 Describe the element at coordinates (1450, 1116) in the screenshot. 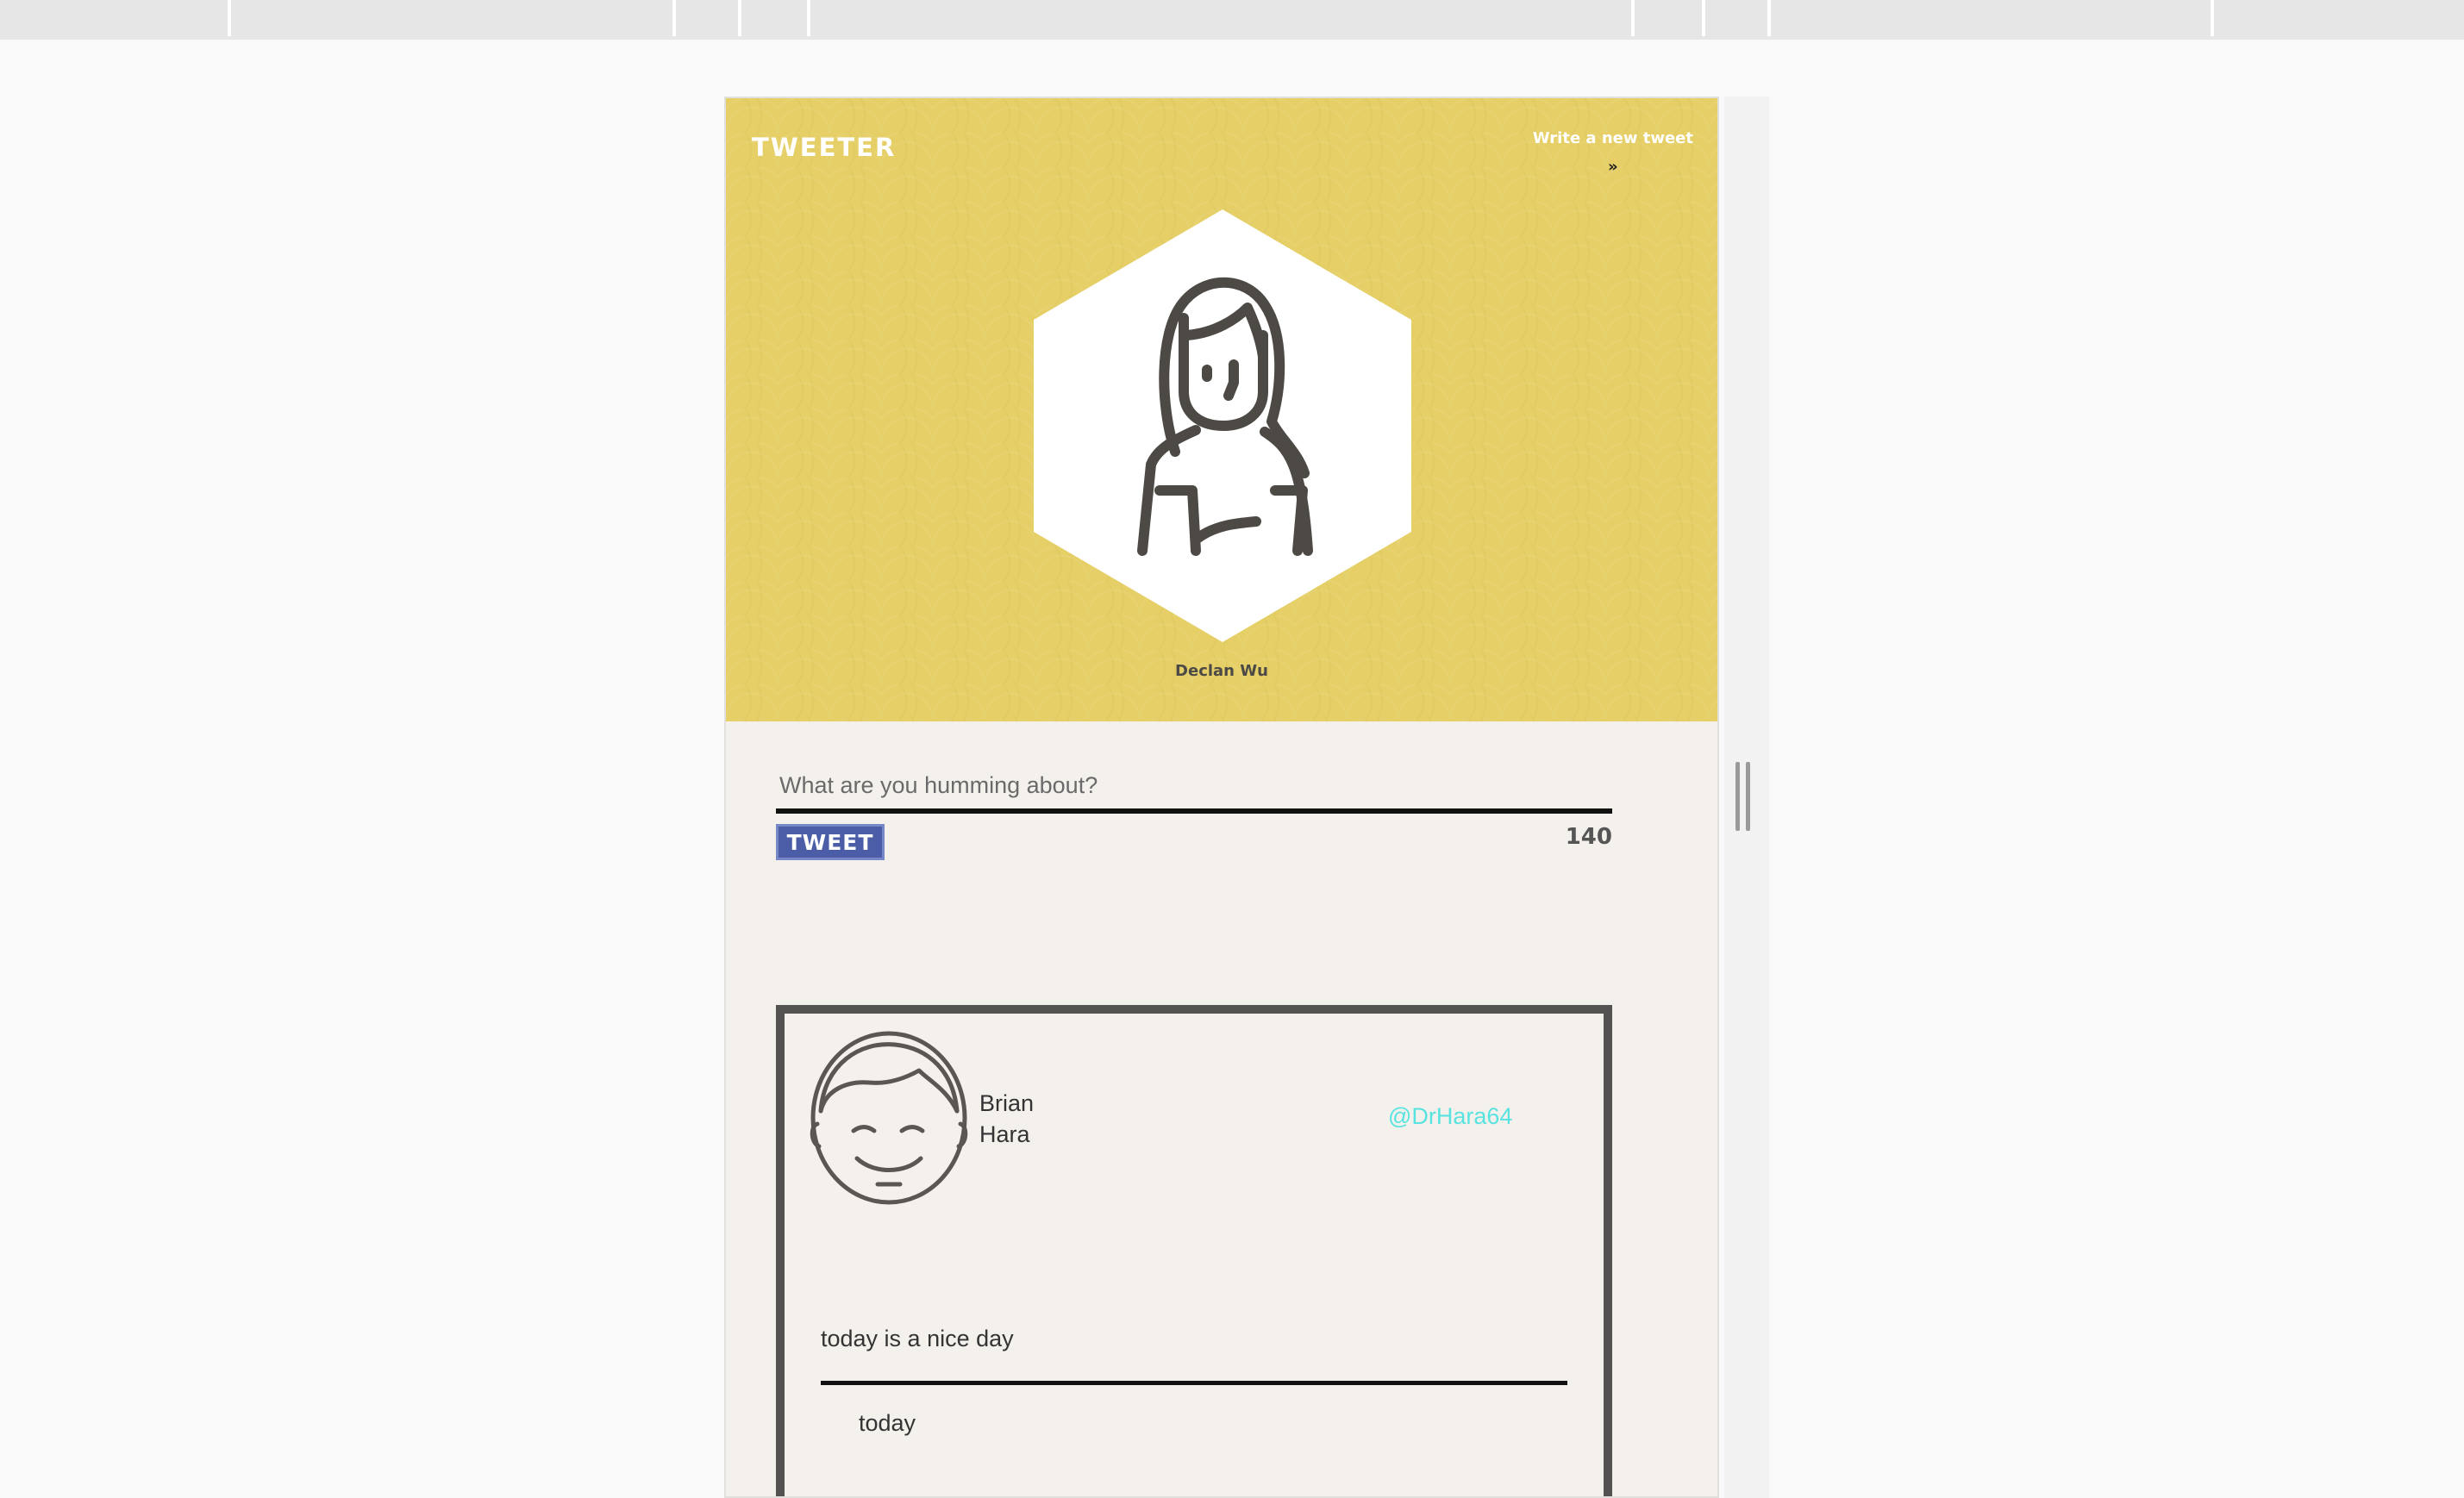

I see `tweet-author-handle: @DrHara64` at that location.